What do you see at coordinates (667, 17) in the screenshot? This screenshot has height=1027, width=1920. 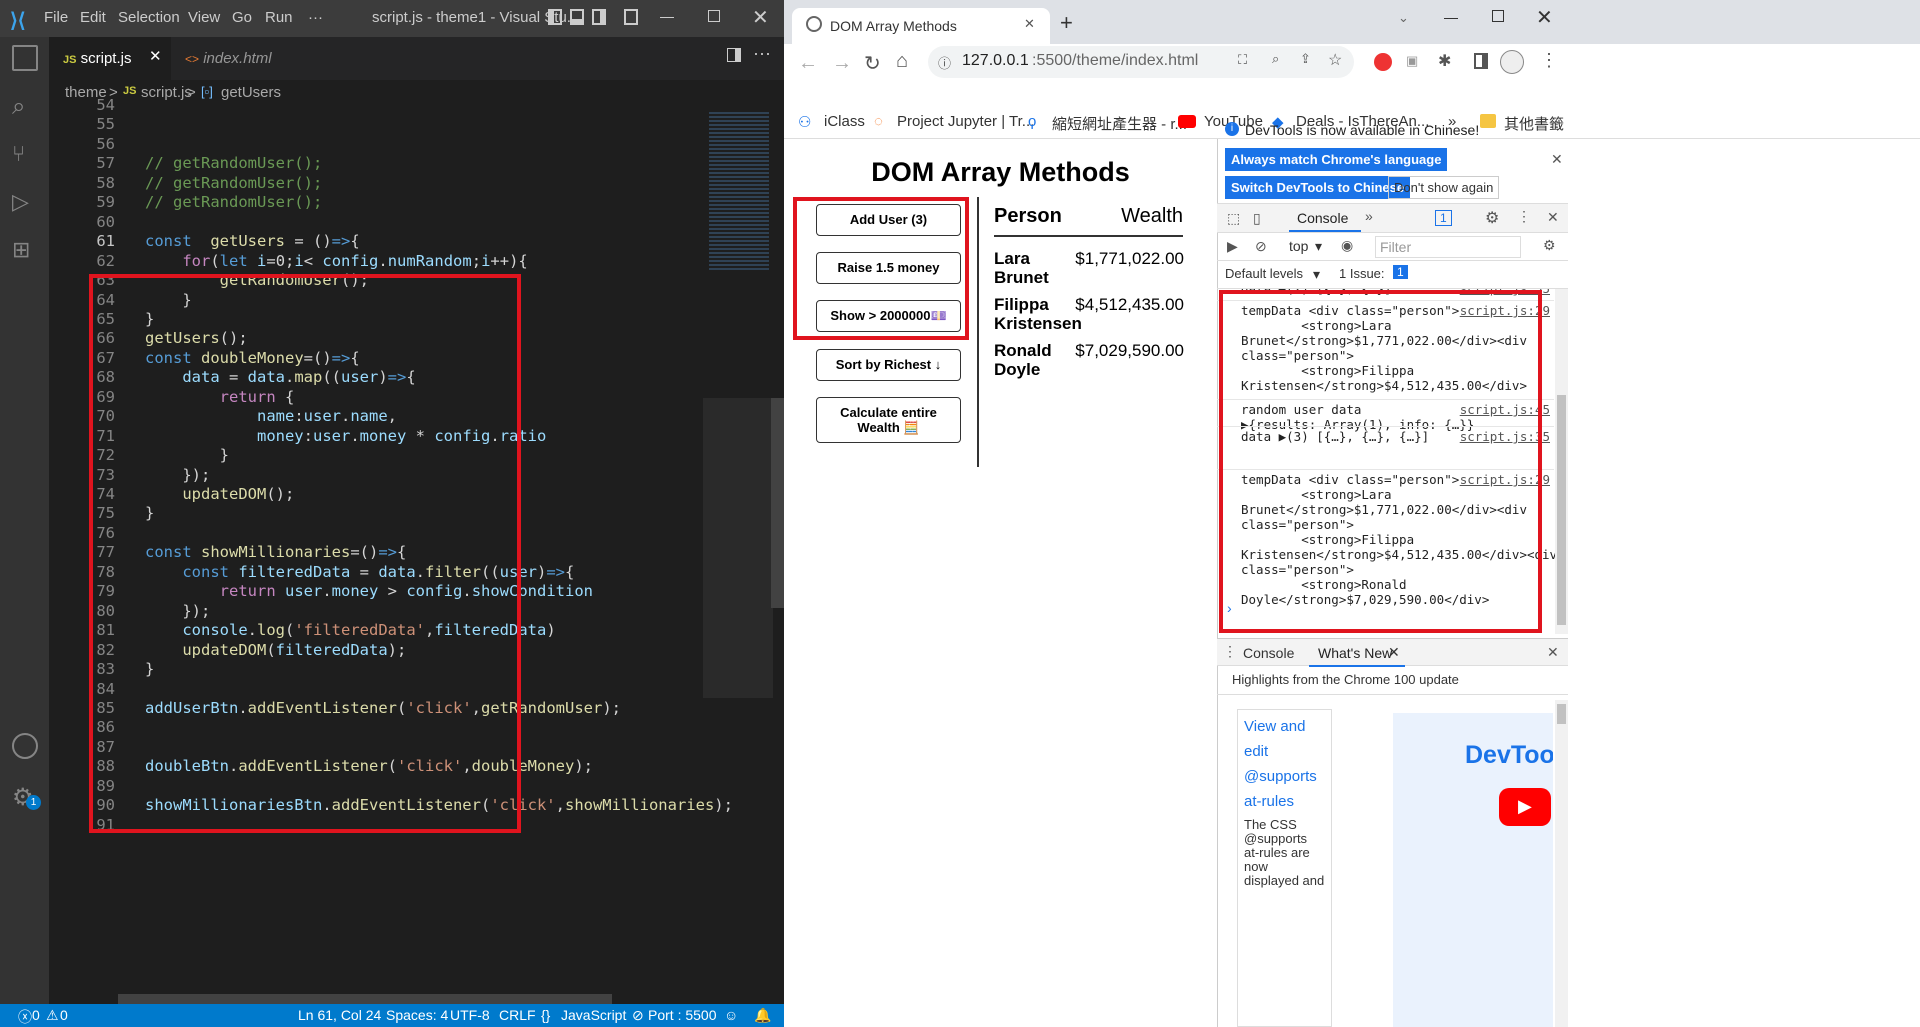 I see `minimize-icon` at bounding box center [667, 17].